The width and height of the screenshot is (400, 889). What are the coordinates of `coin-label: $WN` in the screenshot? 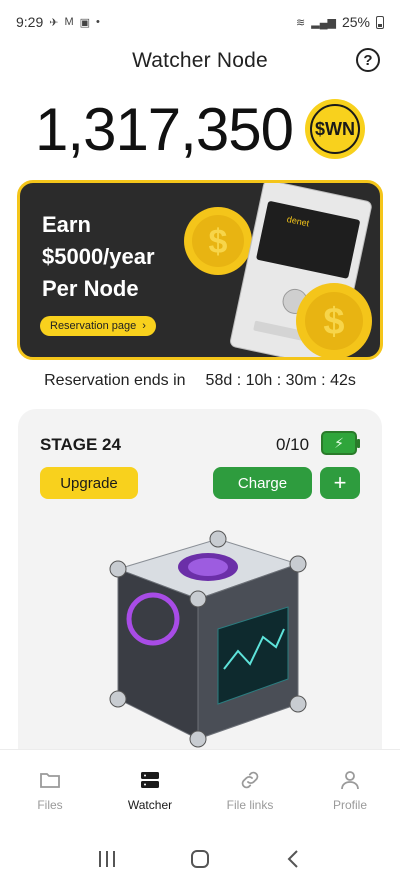 It's located at (334, 129).